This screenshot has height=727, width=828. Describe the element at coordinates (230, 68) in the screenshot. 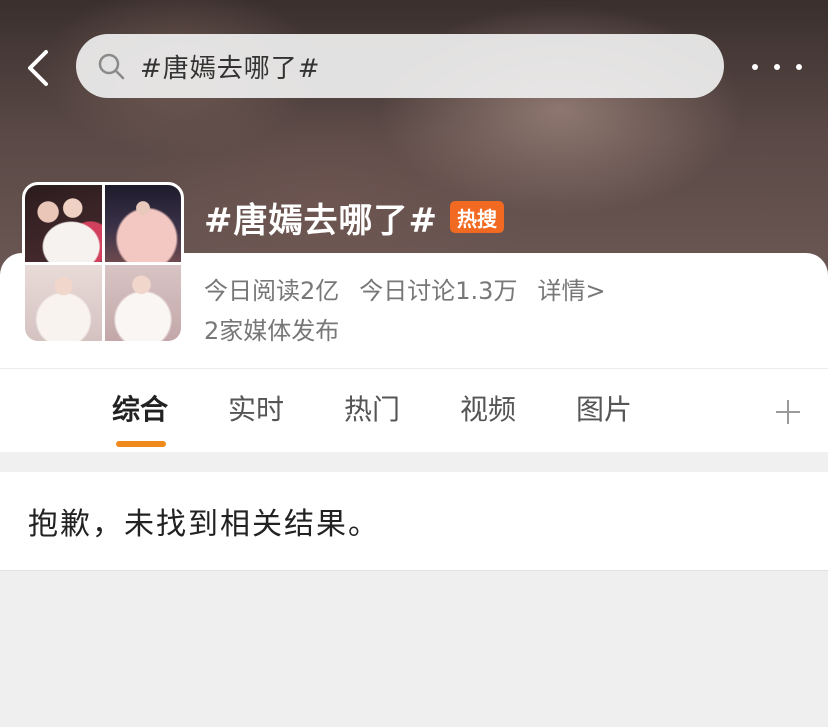

I see `search-query-text: #唐嫣去哪了#` at that location.